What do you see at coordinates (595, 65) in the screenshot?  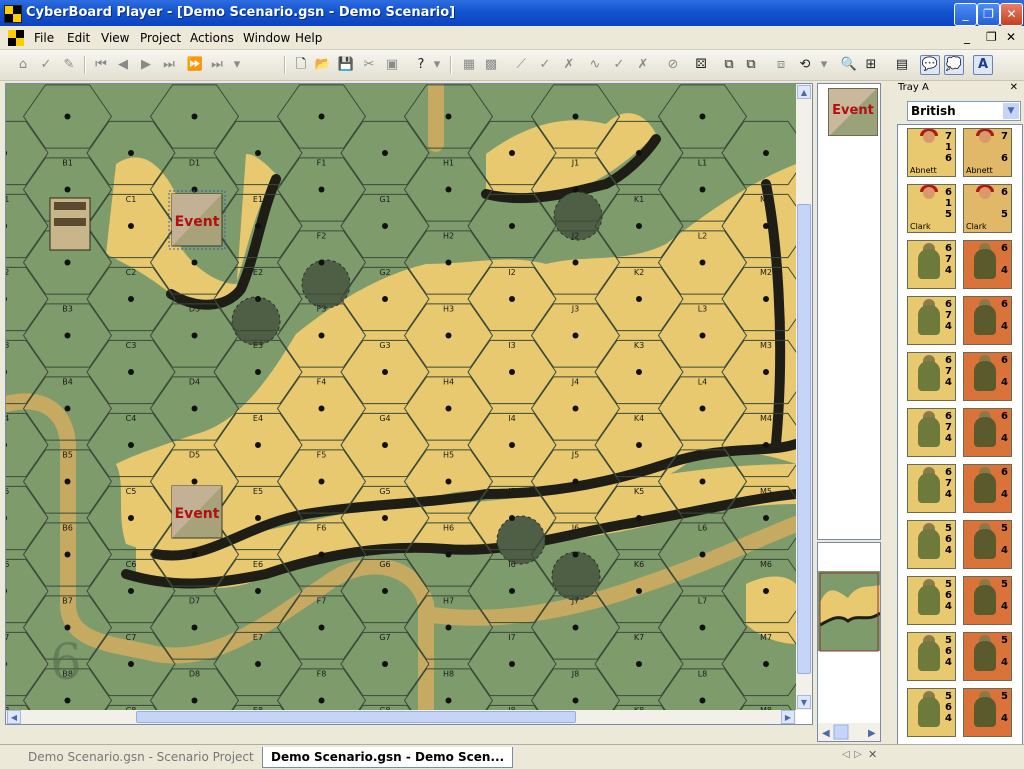 I see `tool-icon: ∿` at bounding box center [595, 65].